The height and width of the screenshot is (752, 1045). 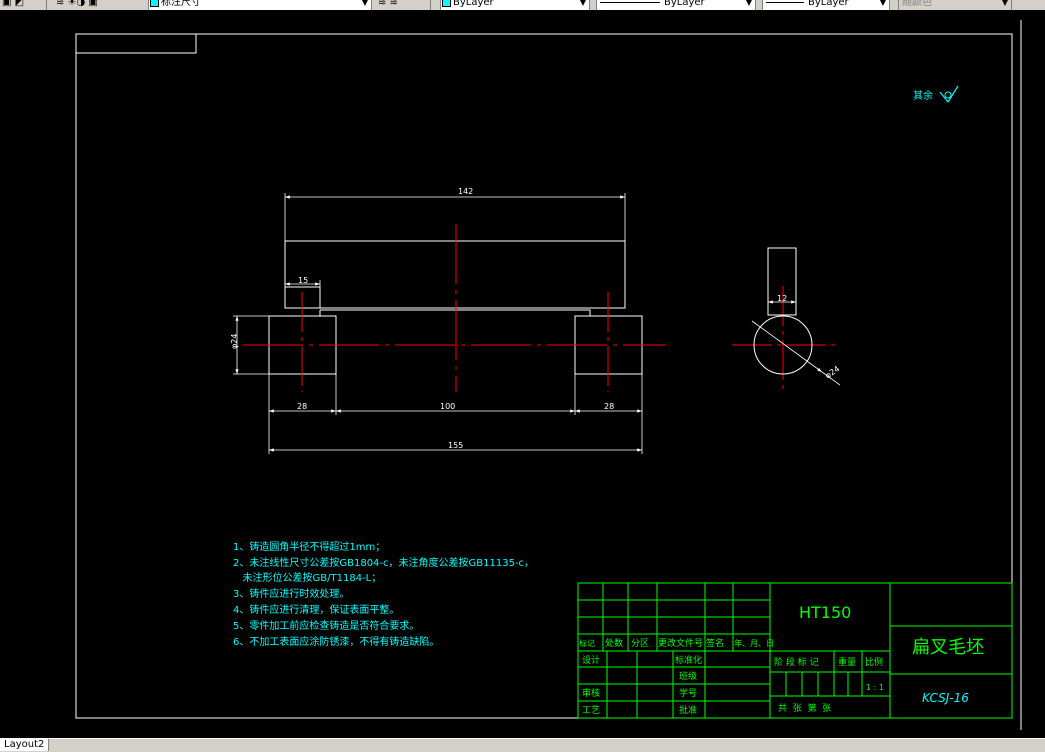 I want to click on tb-part-name: 扁叉毛坯, so click(x=948, y=647).